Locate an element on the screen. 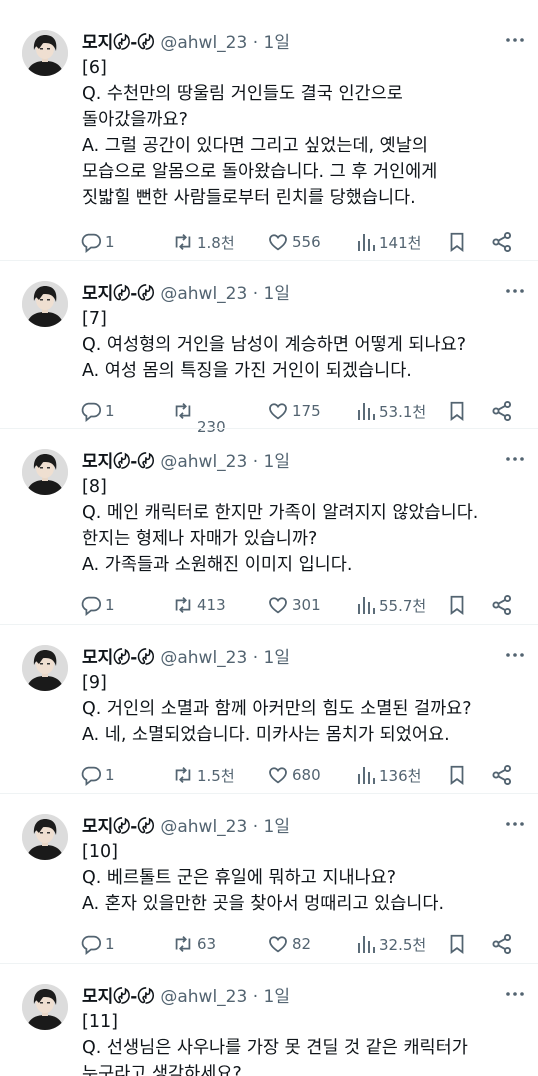 The width and height of the screenshot is (538, 1076). retweet-button: 1.8천 is located at coordinates (203, 242).